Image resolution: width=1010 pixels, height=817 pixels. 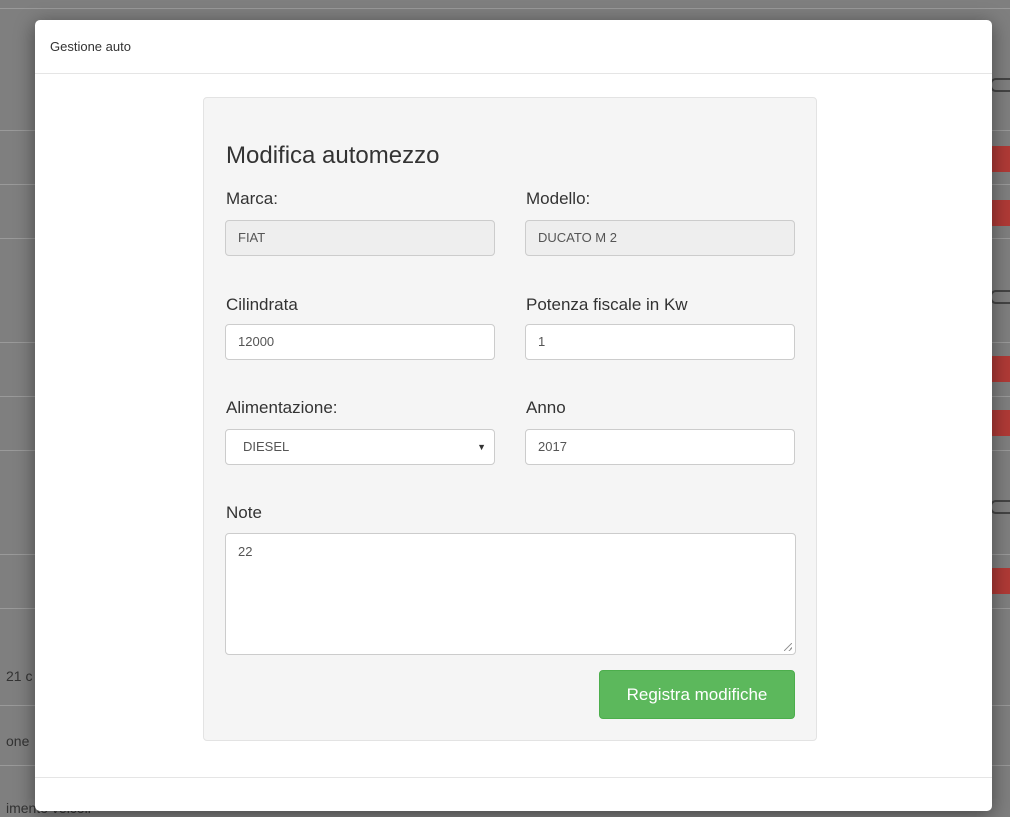 What do you see at coordinates (19, 676) in the screenshot?
I see `bg-pagination-text: 21 c` at bounding box center [19, 676].